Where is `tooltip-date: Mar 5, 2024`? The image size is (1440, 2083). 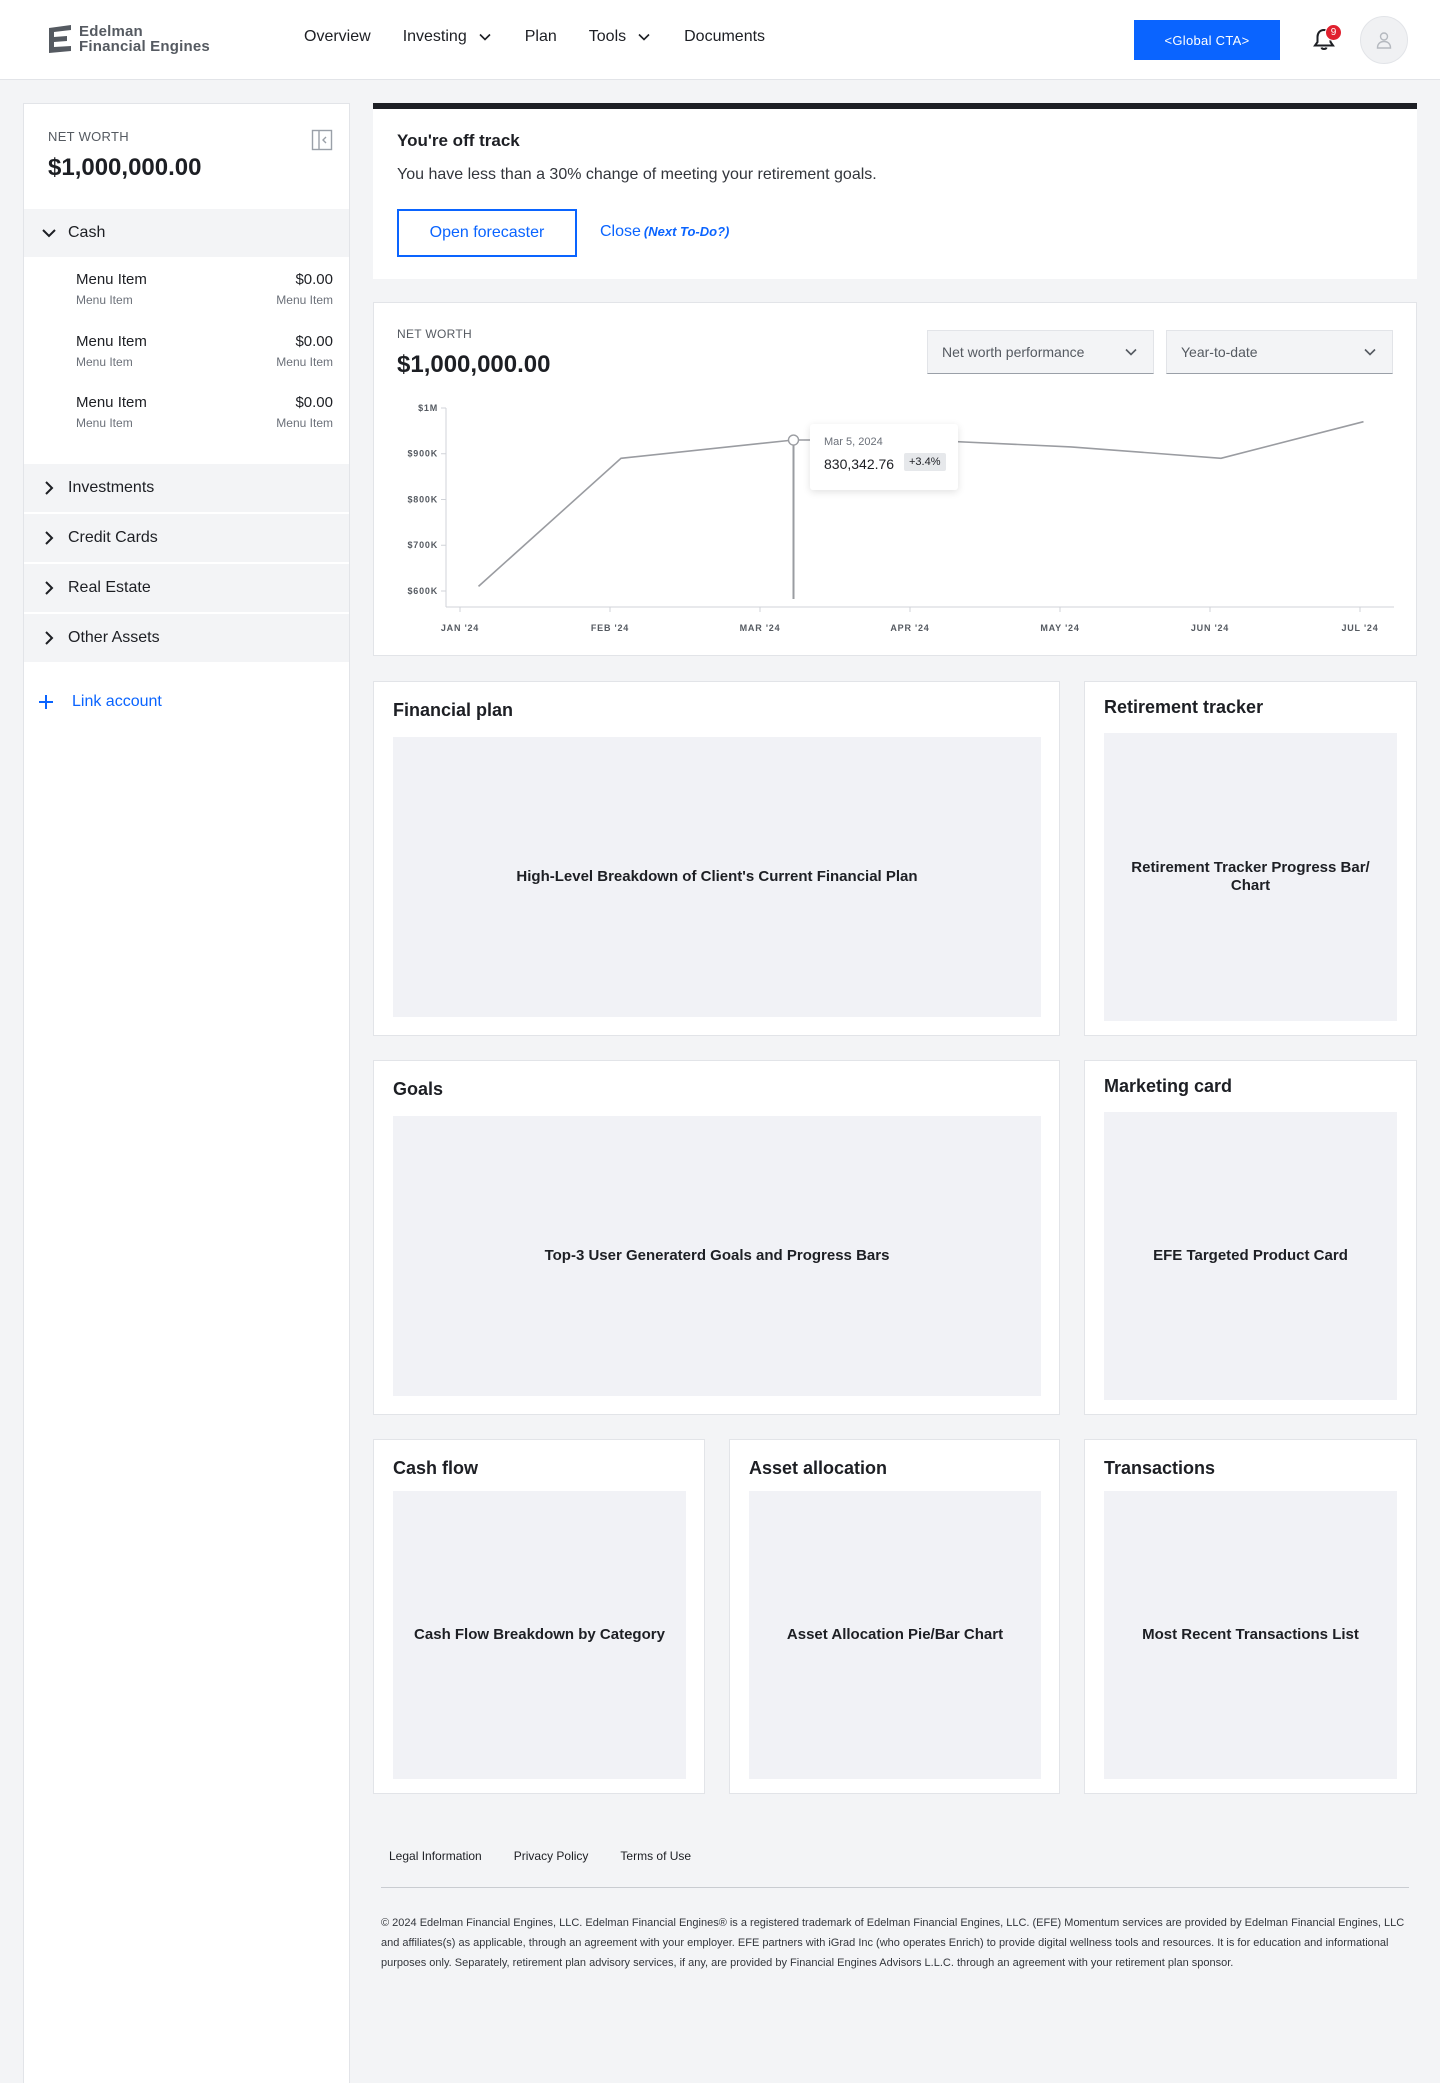
tooltip-date: Mar 5, 2024 is located at coordinates (853, 442).